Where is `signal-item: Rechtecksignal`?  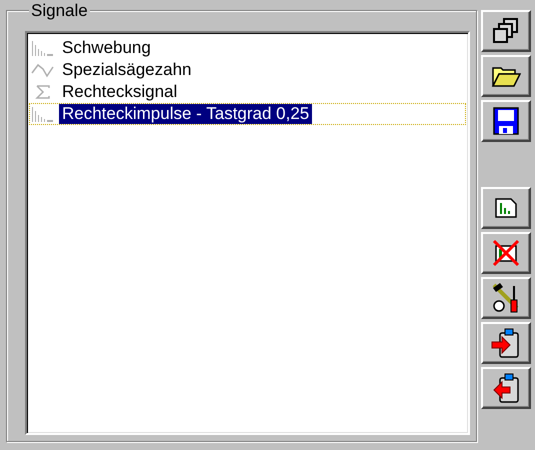
signal-item: Rechtecksignal is located at coordinates (247, 92).